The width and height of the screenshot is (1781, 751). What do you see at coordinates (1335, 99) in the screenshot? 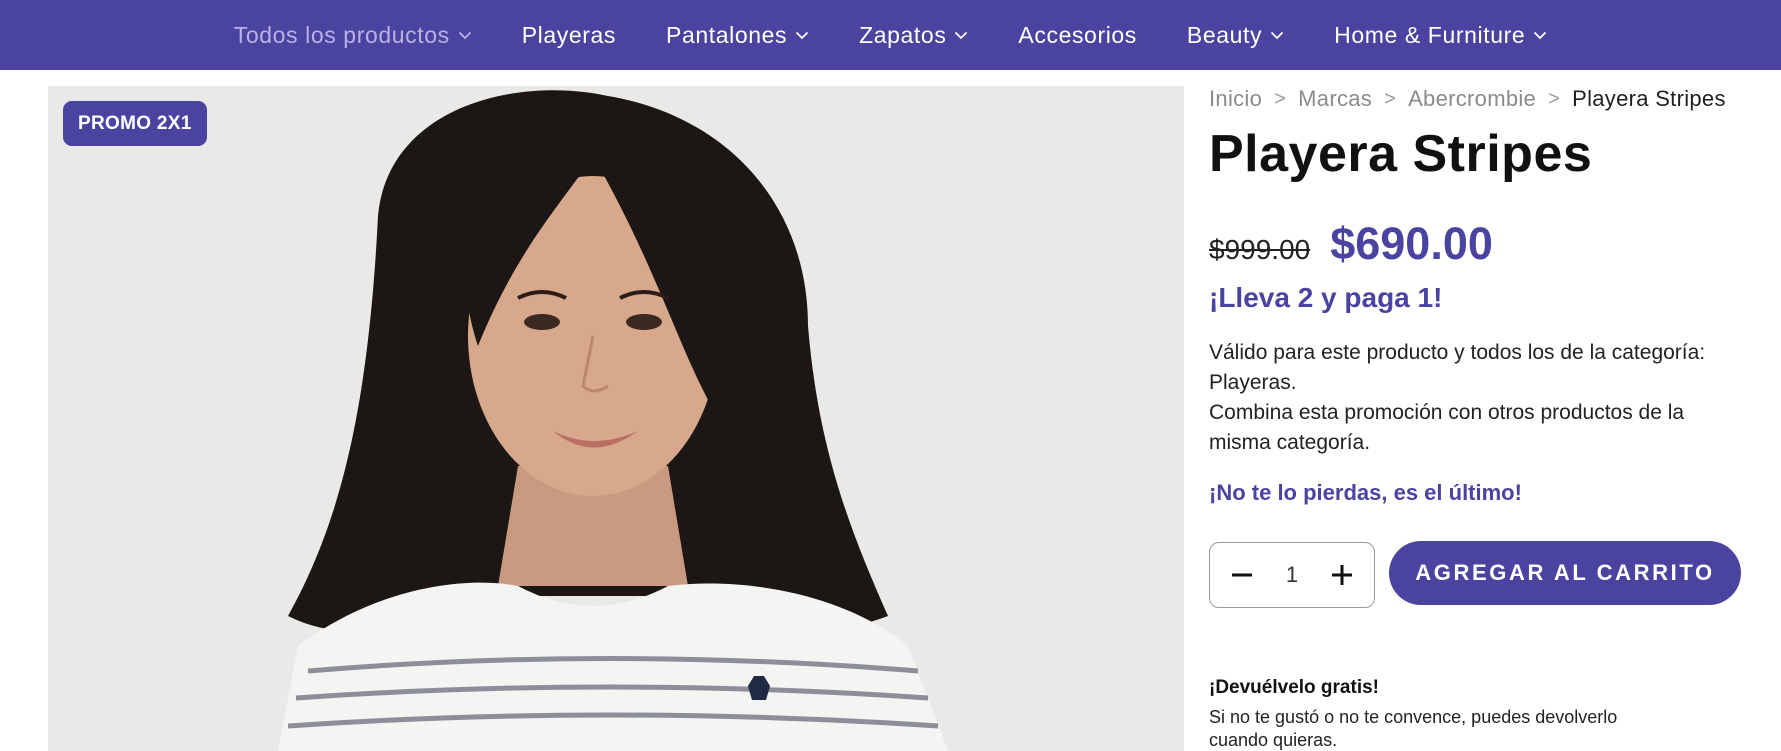
I see `breadcrumb-item-marcas: Marcas` at bounding box center [1335, 99].